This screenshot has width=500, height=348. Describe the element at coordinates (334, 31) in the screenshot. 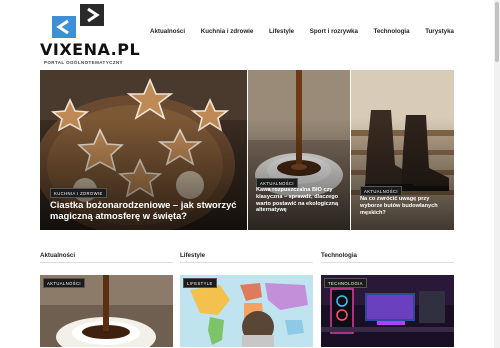

I see `nav-item-sport-i-rozrywka: Sport i rozrywka` at that location.